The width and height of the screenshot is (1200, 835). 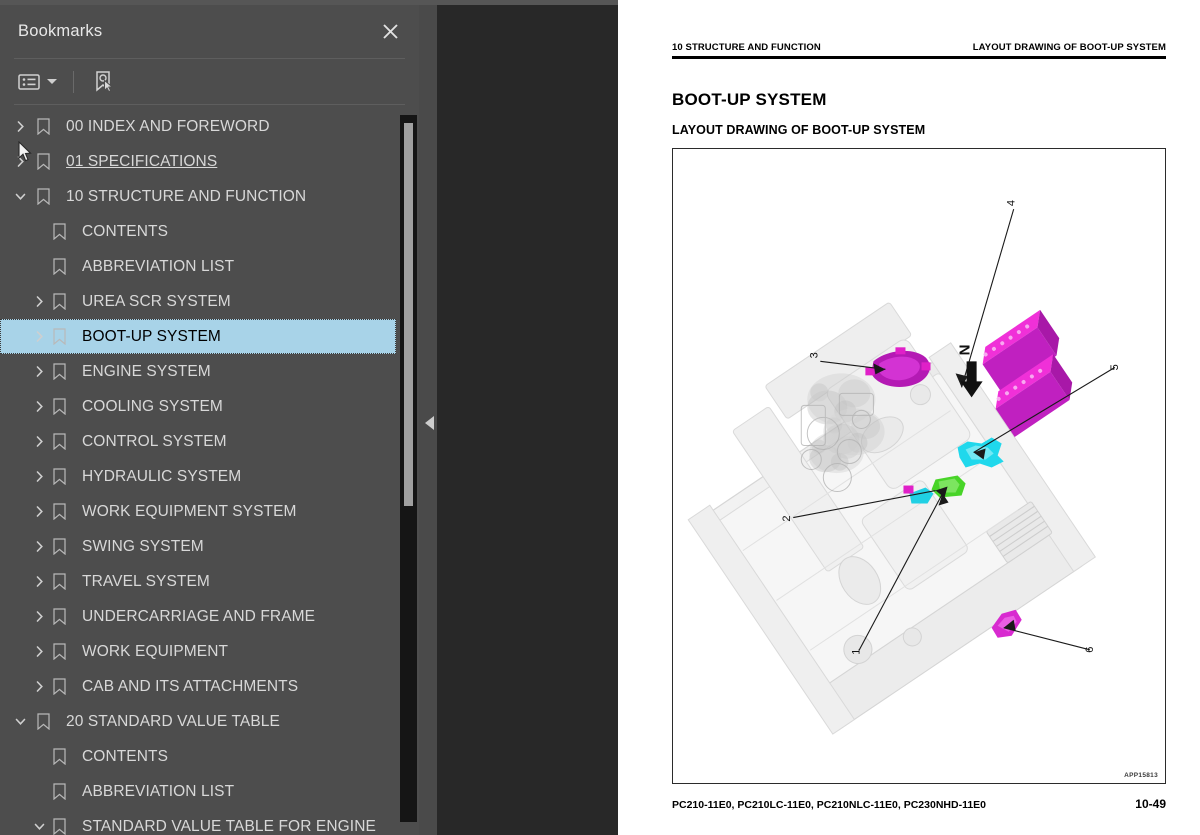 What do you see at coordinates (209, 476) in the screenshot?
I see `bookmark-item-hydraulic-system: HYDRAULIC SYSTEM` at bounding box center [209, 476].